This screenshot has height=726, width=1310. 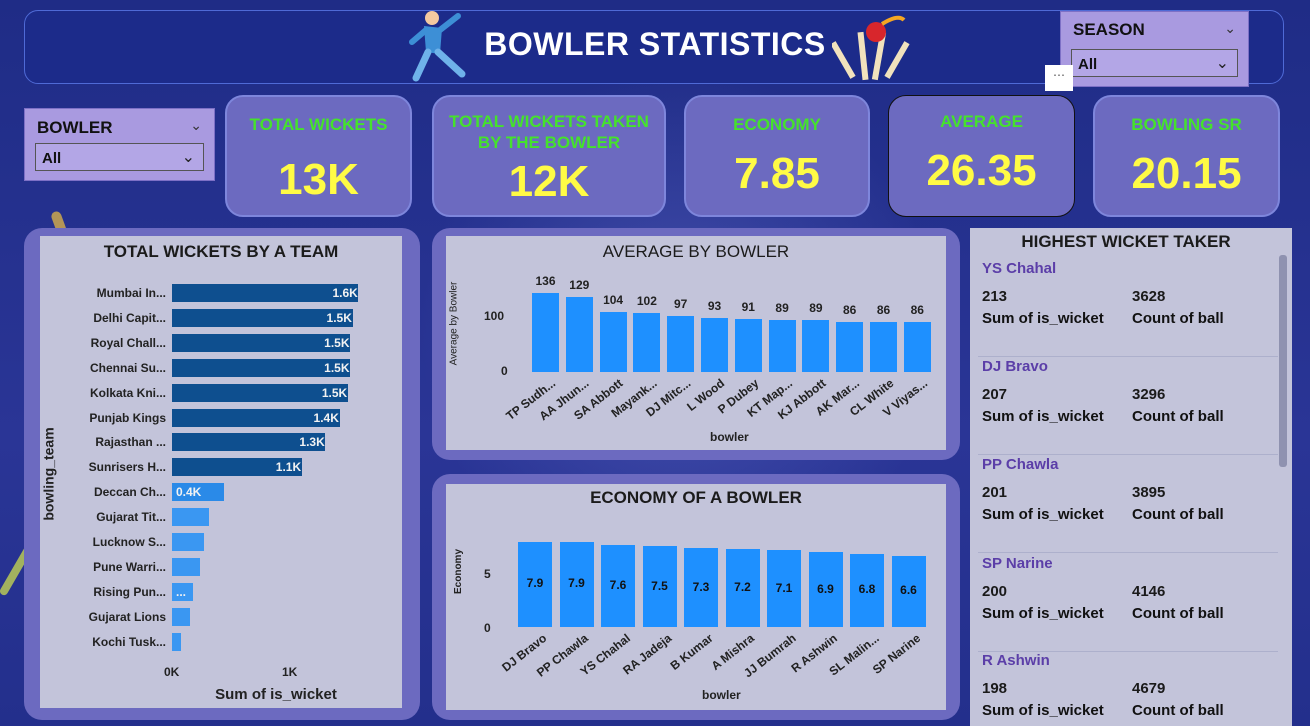 I want to click on kpi-value: 7.85, so click(x=777, y=173).